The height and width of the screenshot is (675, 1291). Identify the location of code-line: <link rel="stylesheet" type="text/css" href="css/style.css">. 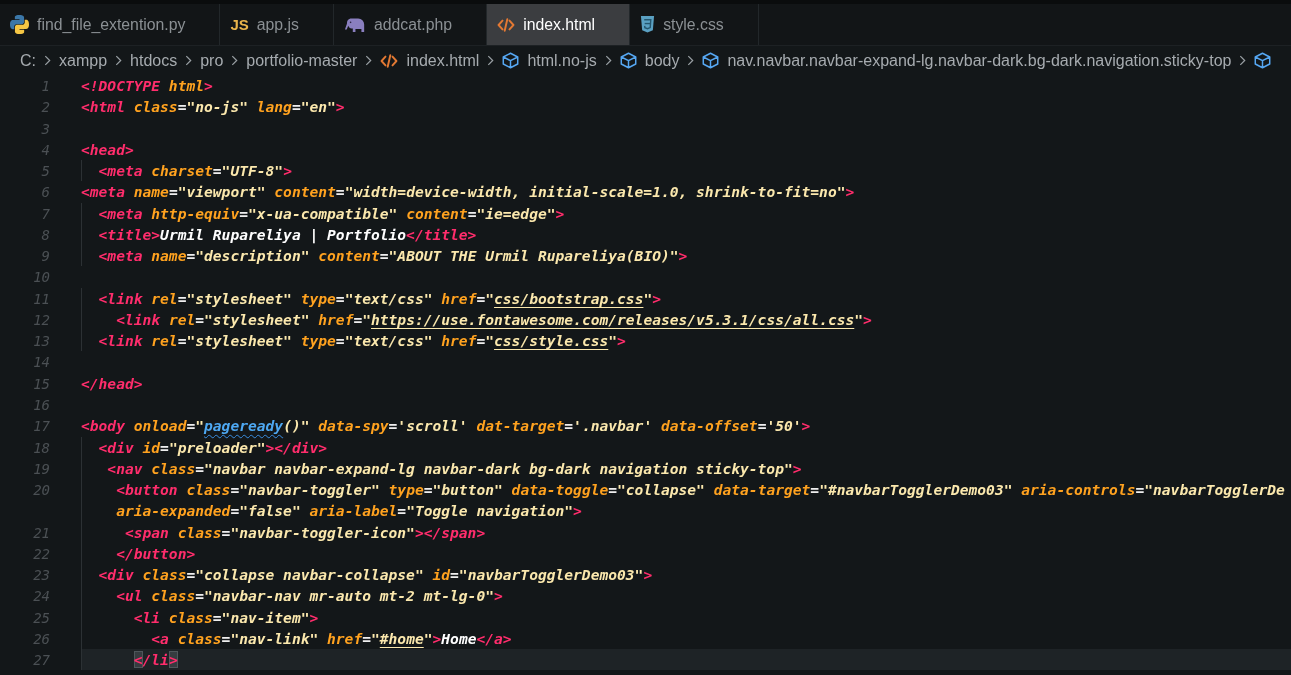
(362, 341).